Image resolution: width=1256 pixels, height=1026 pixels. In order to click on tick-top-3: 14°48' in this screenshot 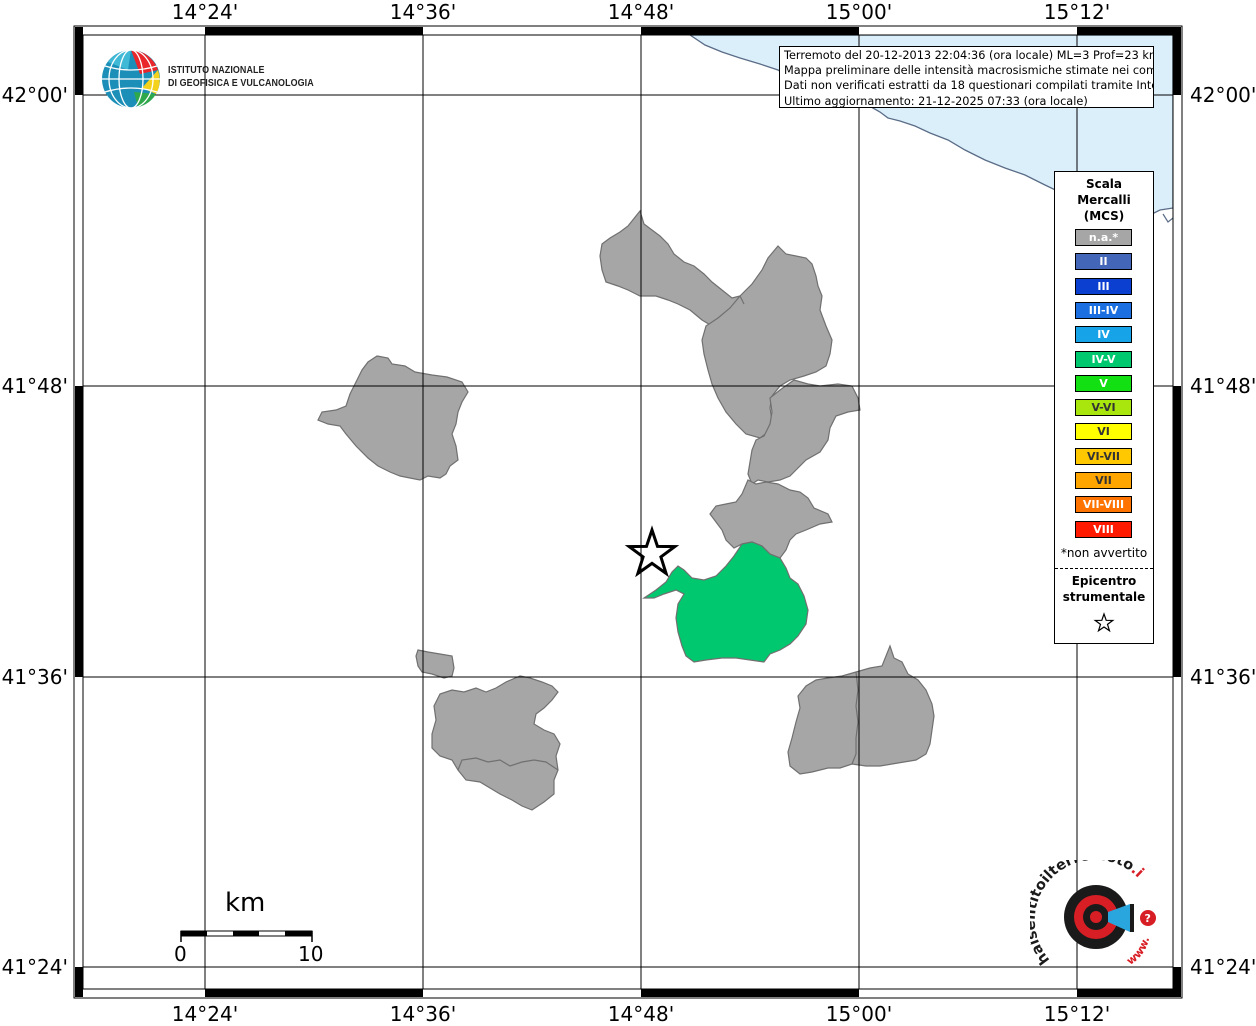, I will do `click(641, 12)`.